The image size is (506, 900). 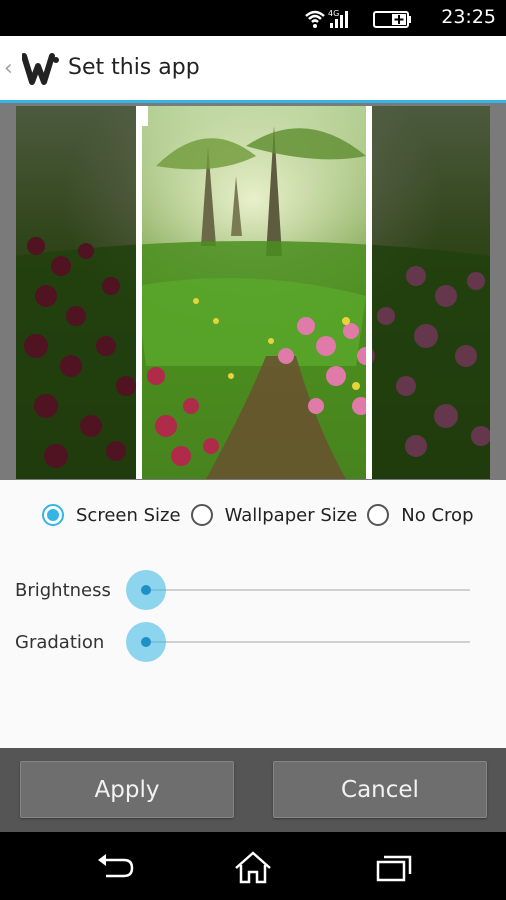 What do you see at coordinates (8, 68) in the screenshot?
I see `back-chevron-icon: ‹` at bounding box center [8, 68].